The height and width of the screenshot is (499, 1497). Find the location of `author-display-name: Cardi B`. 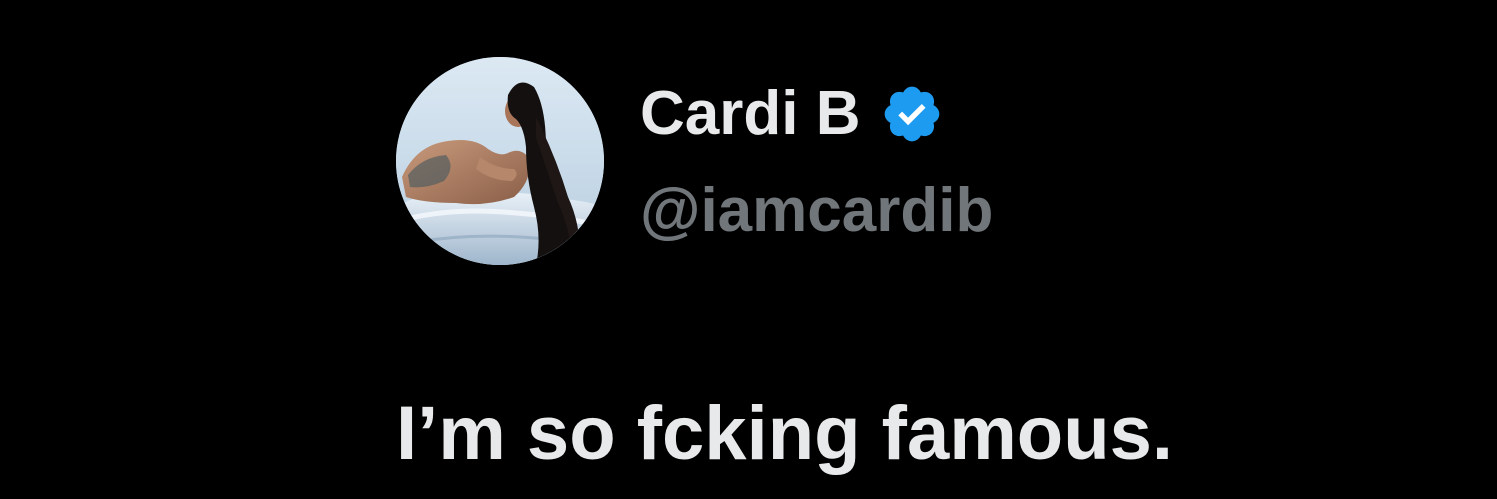

author-display-name: Cardi B is located at coordinates (750, 114).